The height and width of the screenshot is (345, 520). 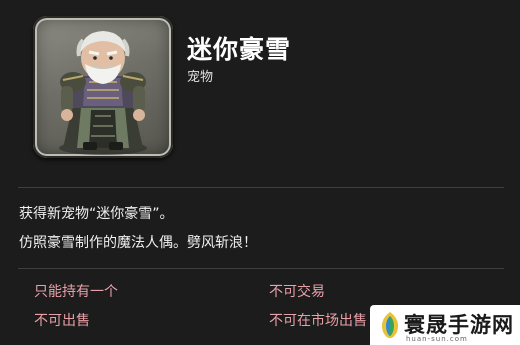 I want to click on attribute-unique: 只能持有一个, so click(x=76, y=292).